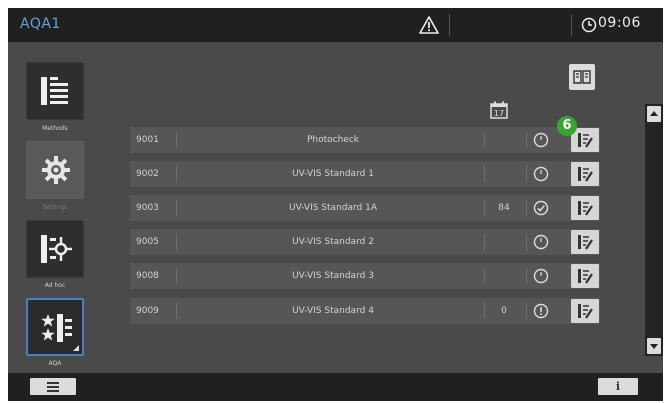 The height and width of the screenshot is (403, 671). I want to click on chevron-up-icon, so click(654, 113).